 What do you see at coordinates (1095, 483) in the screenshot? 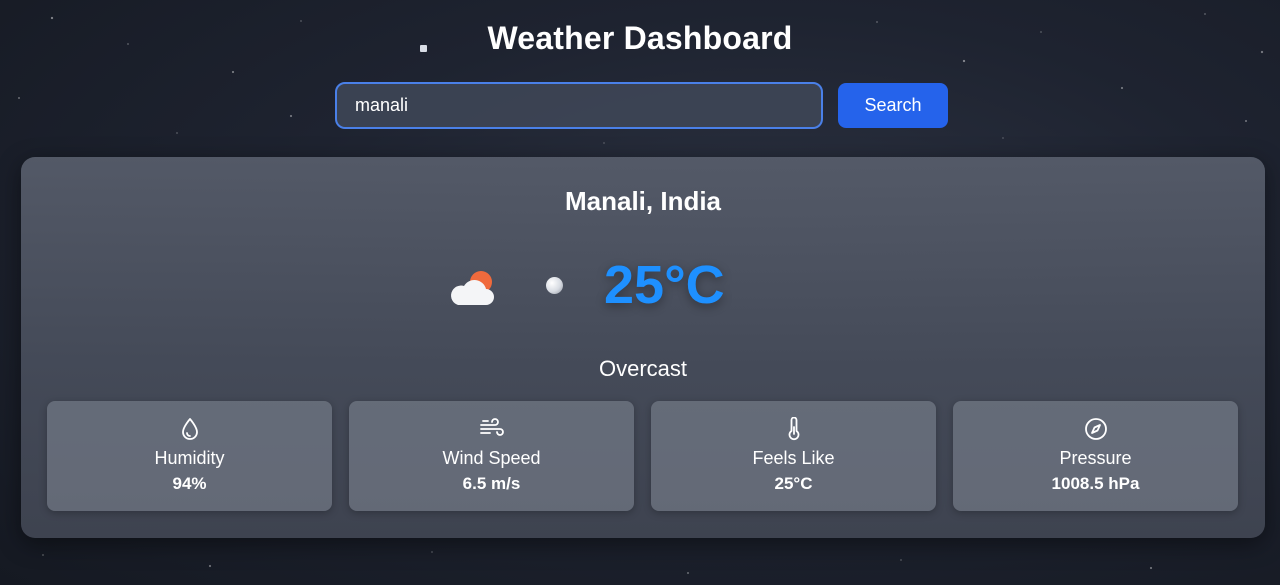
I see `pressure-value: 1008.5 hPa` at bounding box center [1095, 483].